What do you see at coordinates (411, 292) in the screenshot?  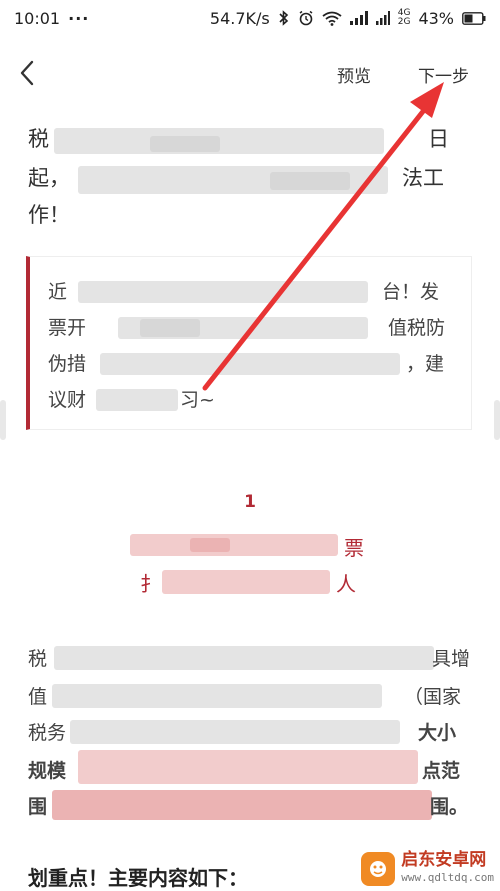 I see `quote-line-1-end: 台！发` at bounding box center [411, 292].